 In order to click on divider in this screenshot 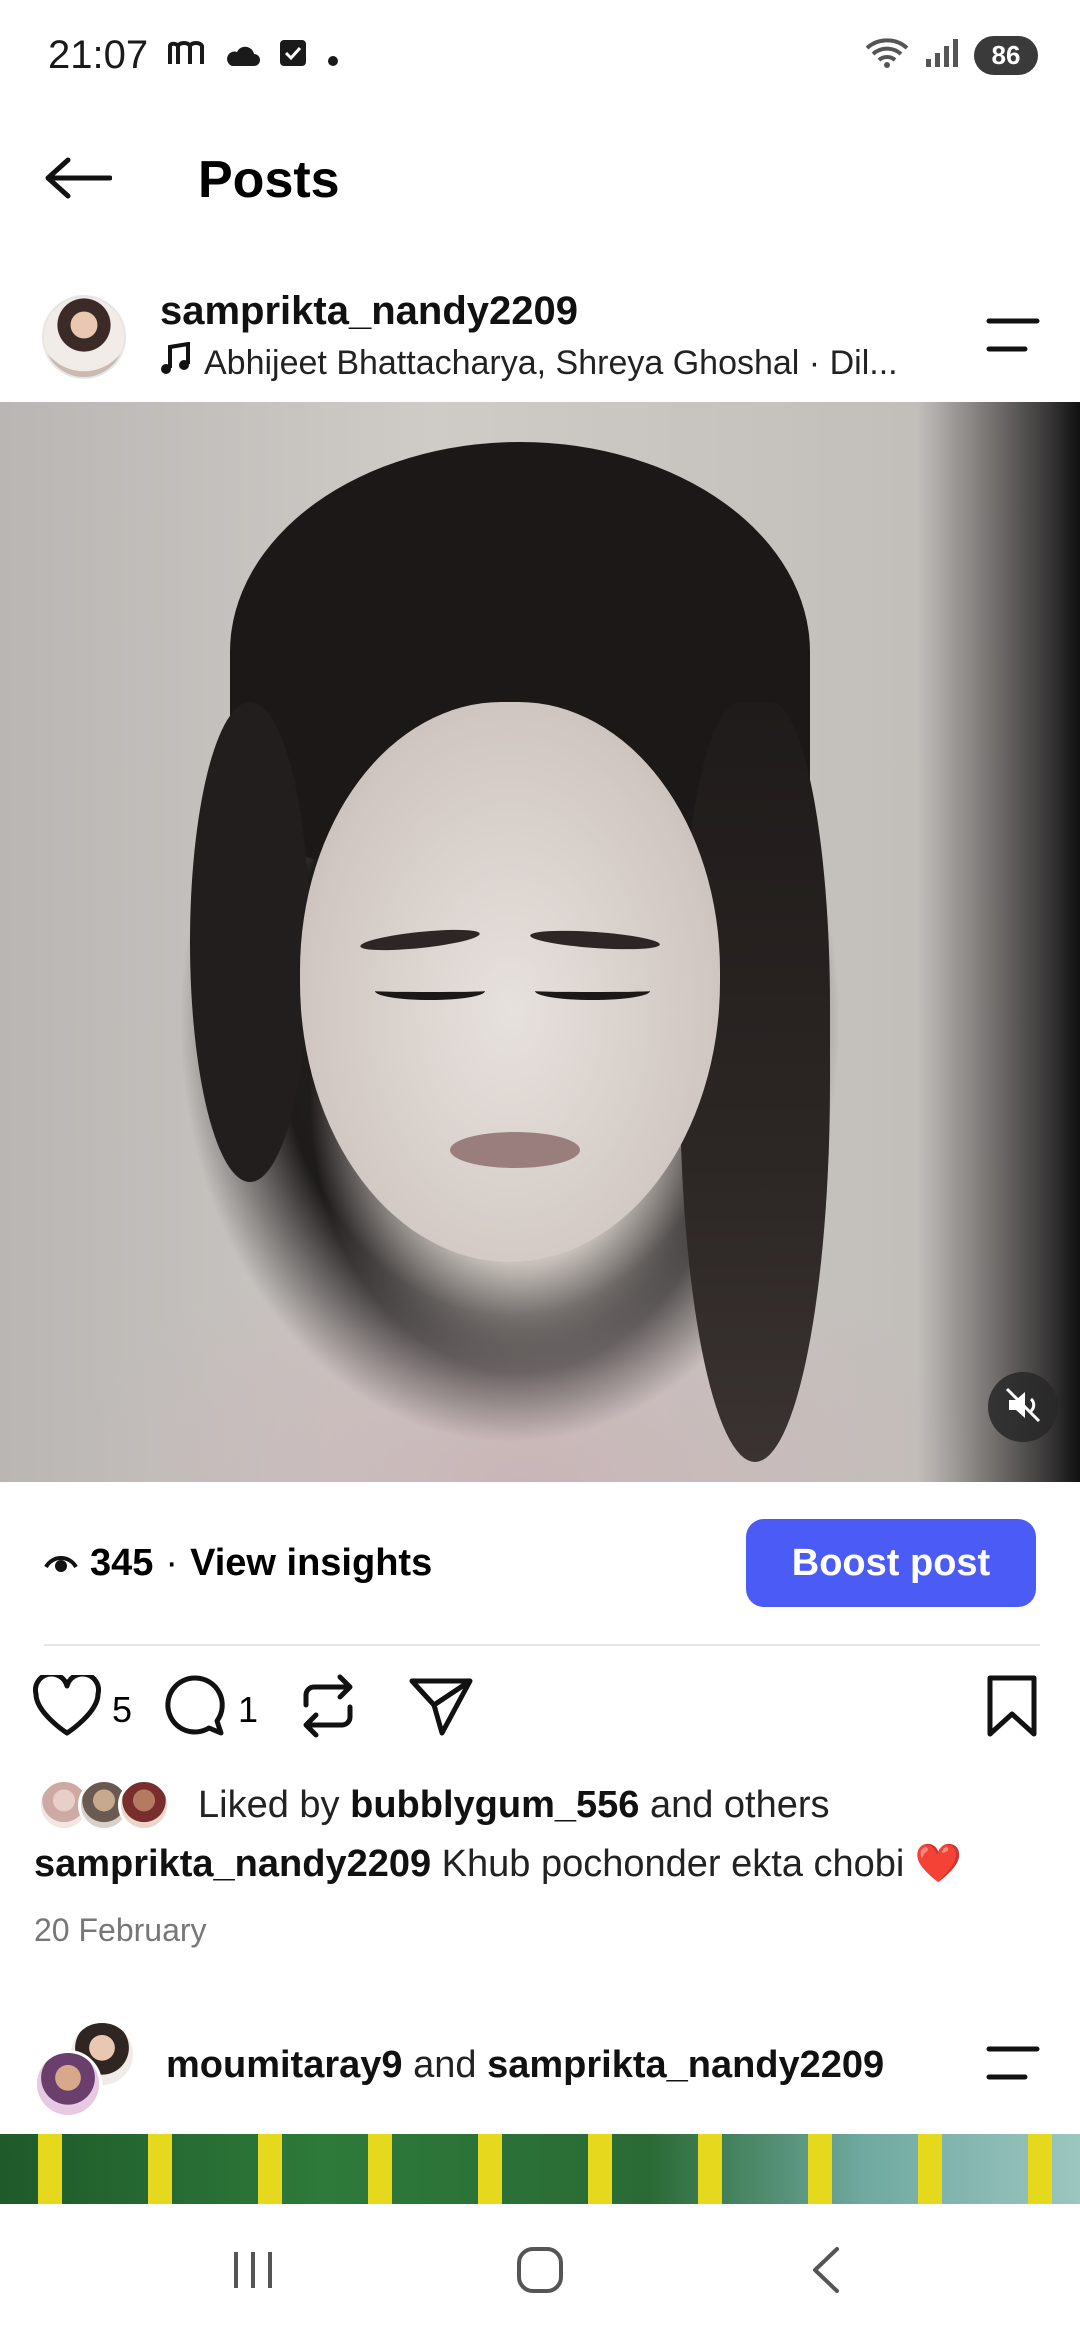, I will do `click(542, 1645)`.